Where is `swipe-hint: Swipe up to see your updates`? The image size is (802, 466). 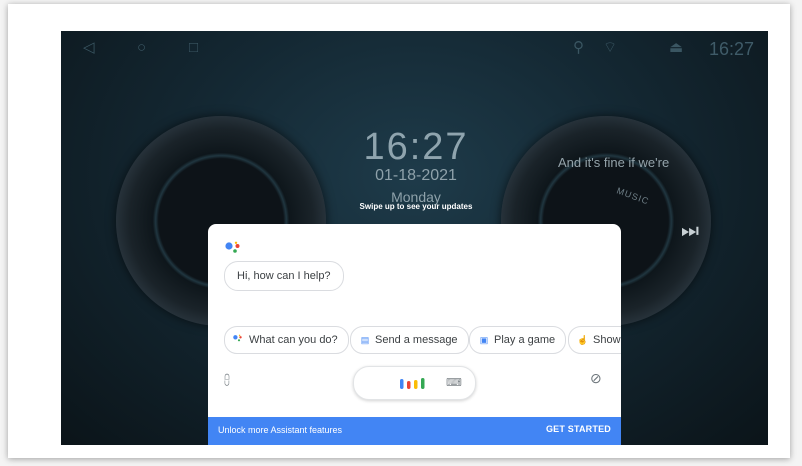 swipe-hint: Swipe up to see your updates is located at coordinates (416, 206).